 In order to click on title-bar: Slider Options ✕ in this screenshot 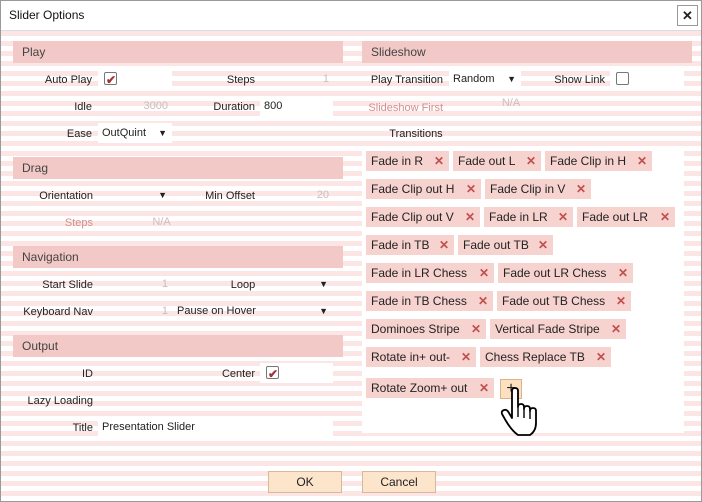, I will do `click(351, 16)`.